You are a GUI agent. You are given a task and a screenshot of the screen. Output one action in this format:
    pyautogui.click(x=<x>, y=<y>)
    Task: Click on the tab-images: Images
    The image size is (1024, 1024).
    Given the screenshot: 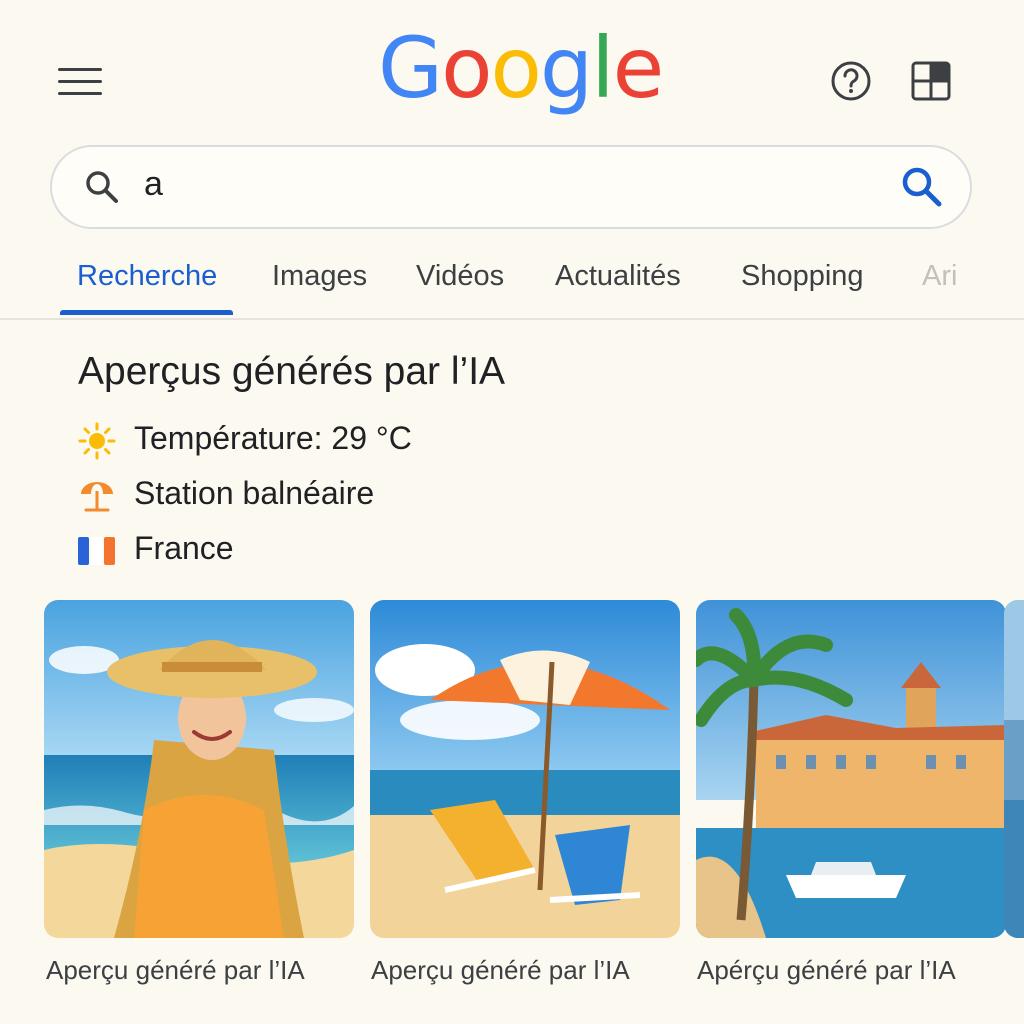 What is the action you would take?
    pyautogui.click(x=319, y=276)
    